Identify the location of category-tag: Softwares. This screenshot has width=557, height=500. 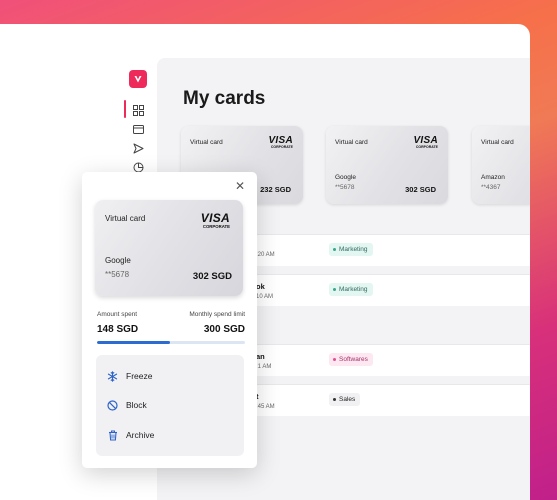
(351, 359).